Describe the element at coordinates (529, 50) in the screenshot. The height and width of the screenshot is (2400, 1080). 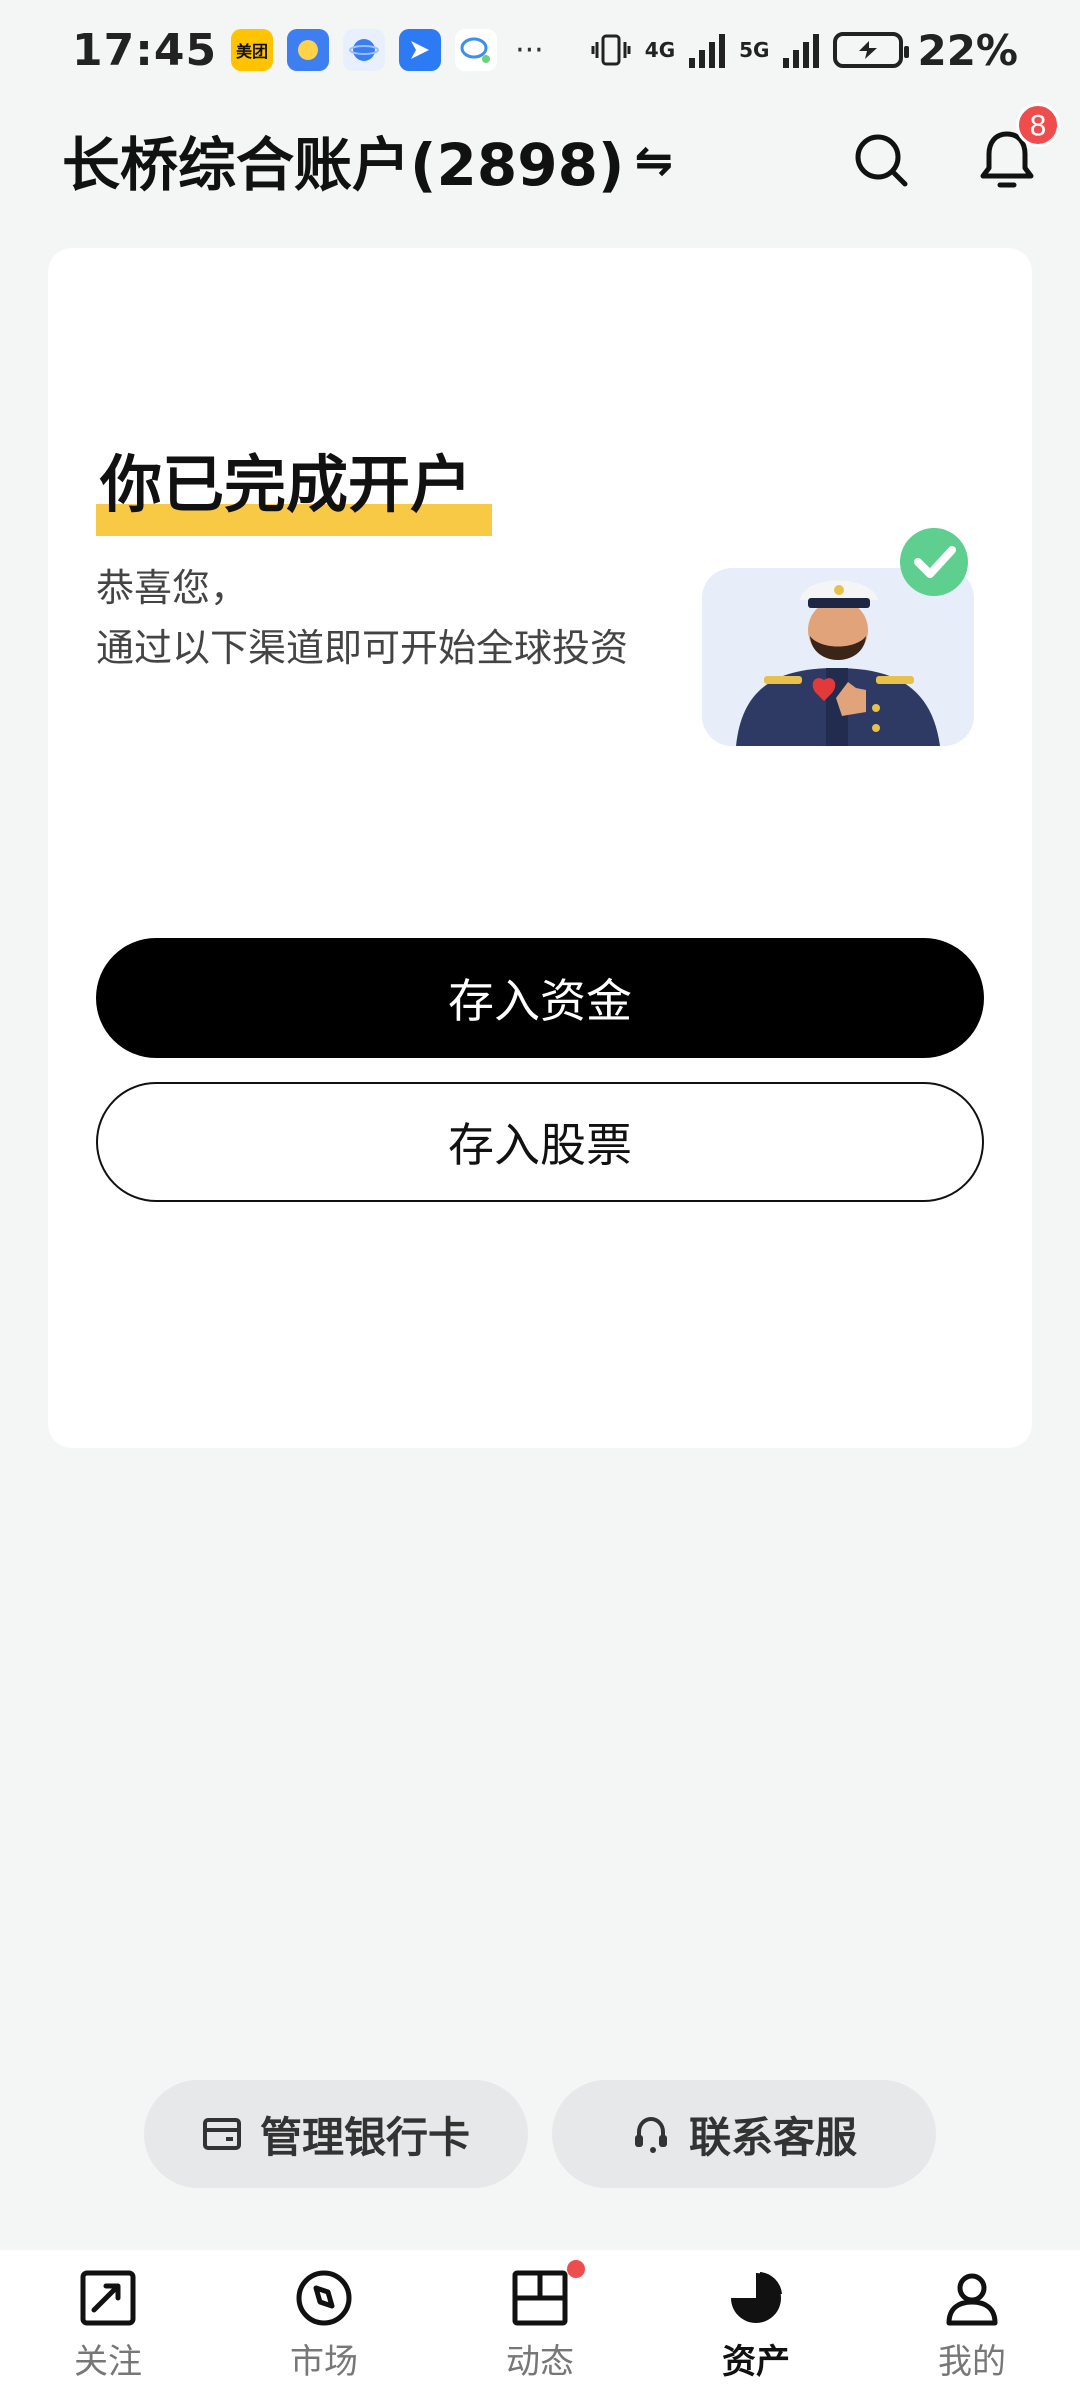
I see `more-notifications-icon: ···` at that location.